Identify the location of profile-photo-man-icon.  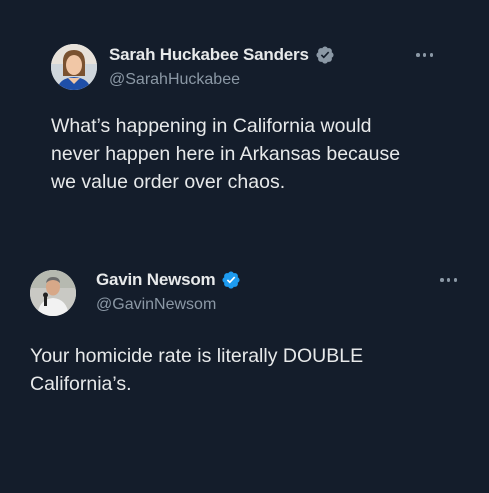
(53, 293).